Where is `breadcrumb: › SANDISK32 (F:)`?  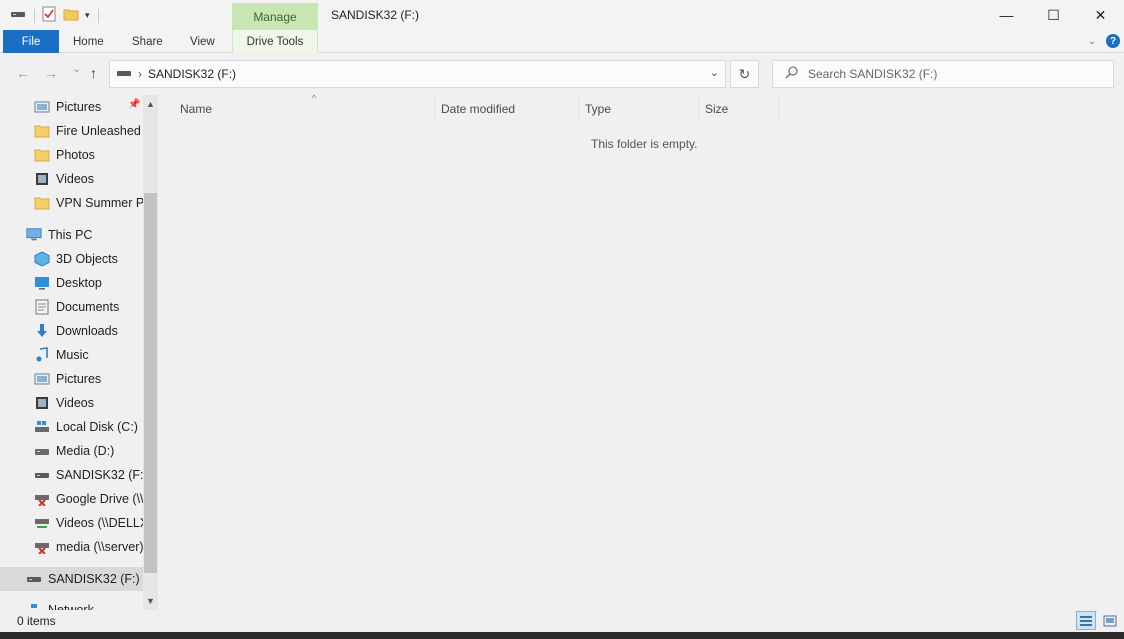 breadcrumb: › SANDISK32 (F:) is located at coordinates (176, 74).